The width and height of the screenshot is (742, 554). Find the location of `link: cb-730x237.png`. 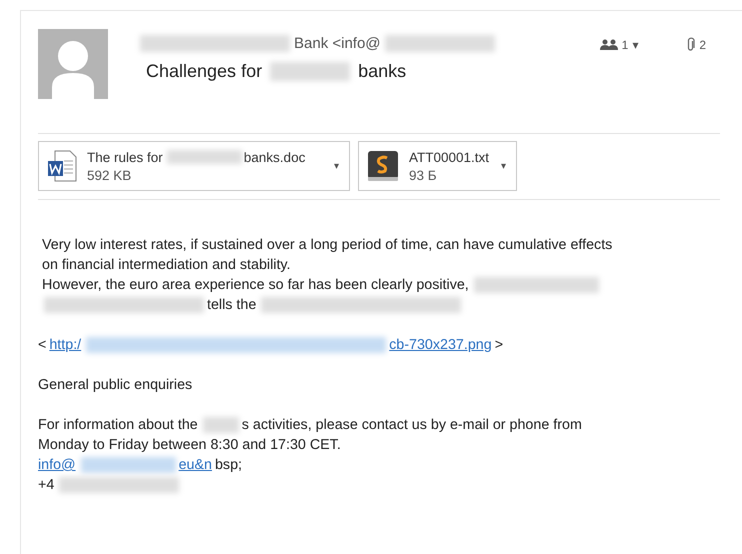

link: cb-730x237.png is located at coordinates (440, 345).